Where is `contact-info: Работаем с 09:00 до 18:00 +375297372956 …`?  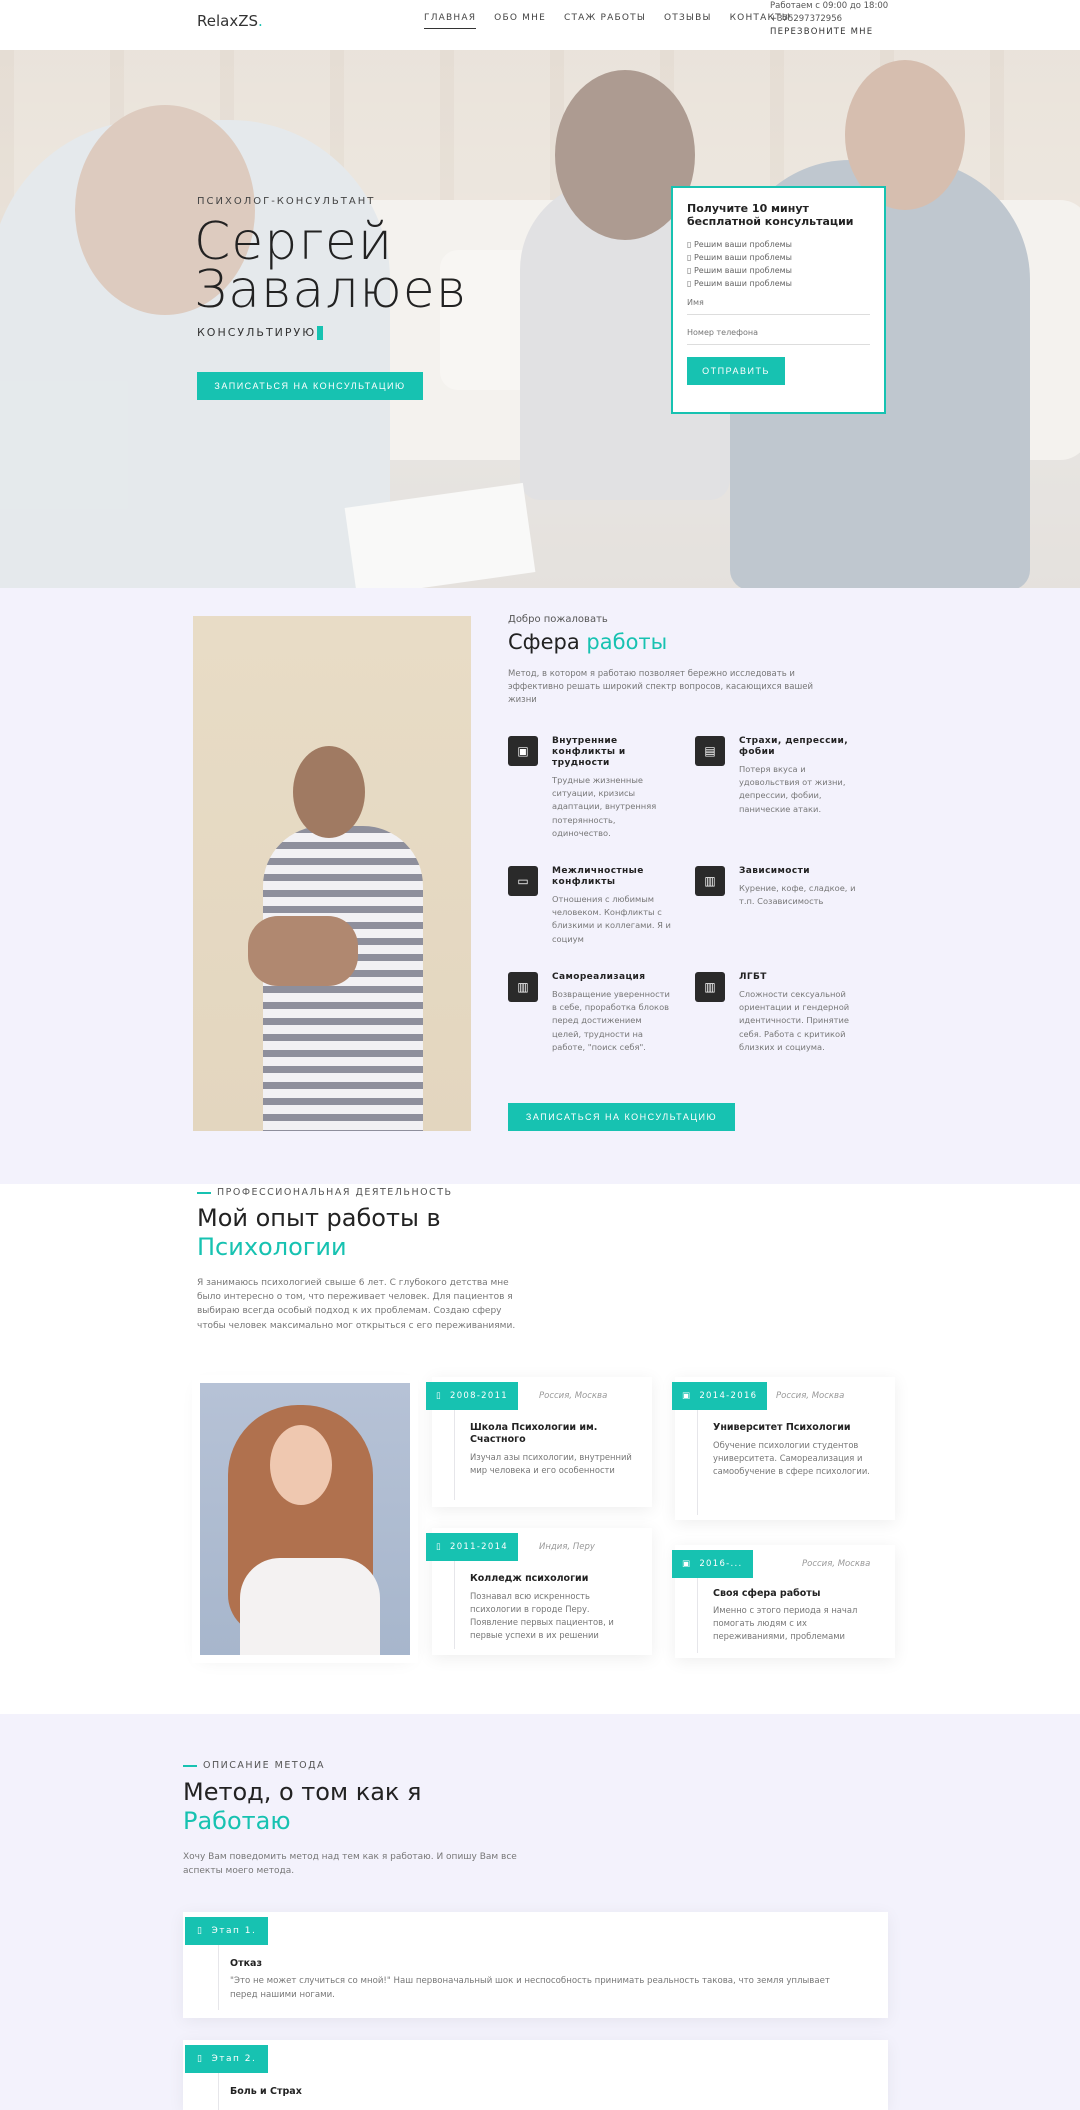
contact-info: Работаем с 09:00 до 18:00 +375297372956 … is located at coordinates (829, 19).